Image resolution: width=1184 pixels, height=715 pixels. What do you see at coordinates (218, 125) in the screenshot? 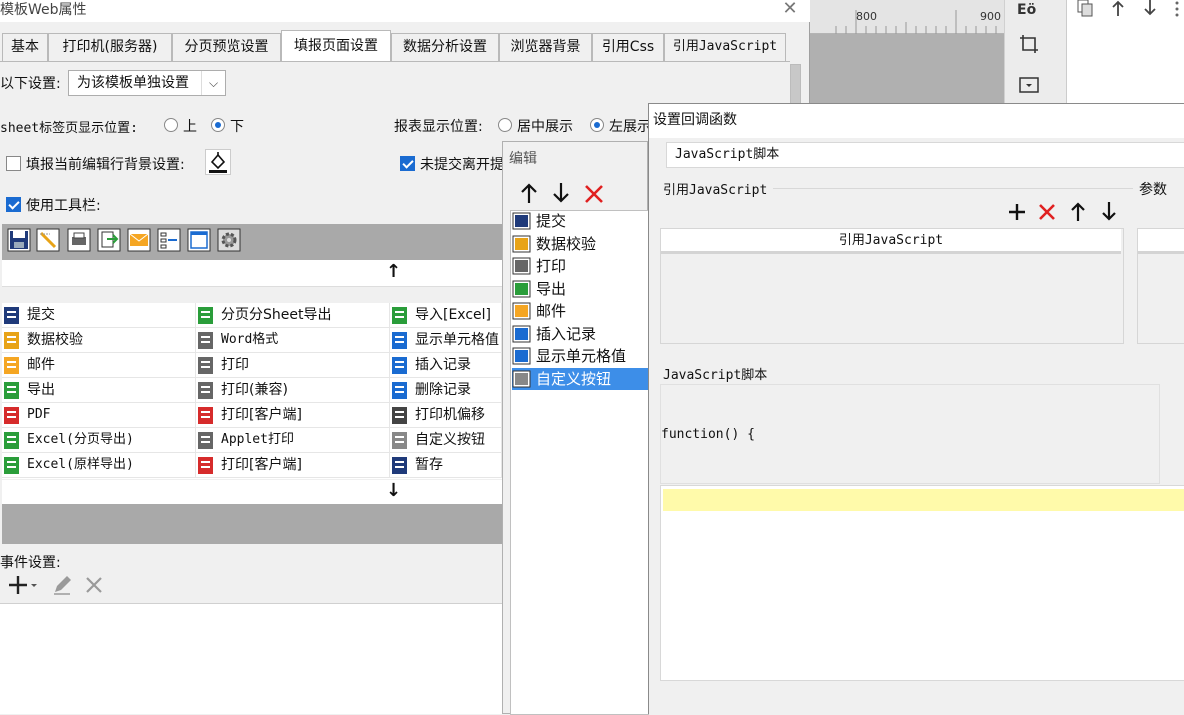
I see `sheet-position-bottom-radio` at bounding box center [218, 125].